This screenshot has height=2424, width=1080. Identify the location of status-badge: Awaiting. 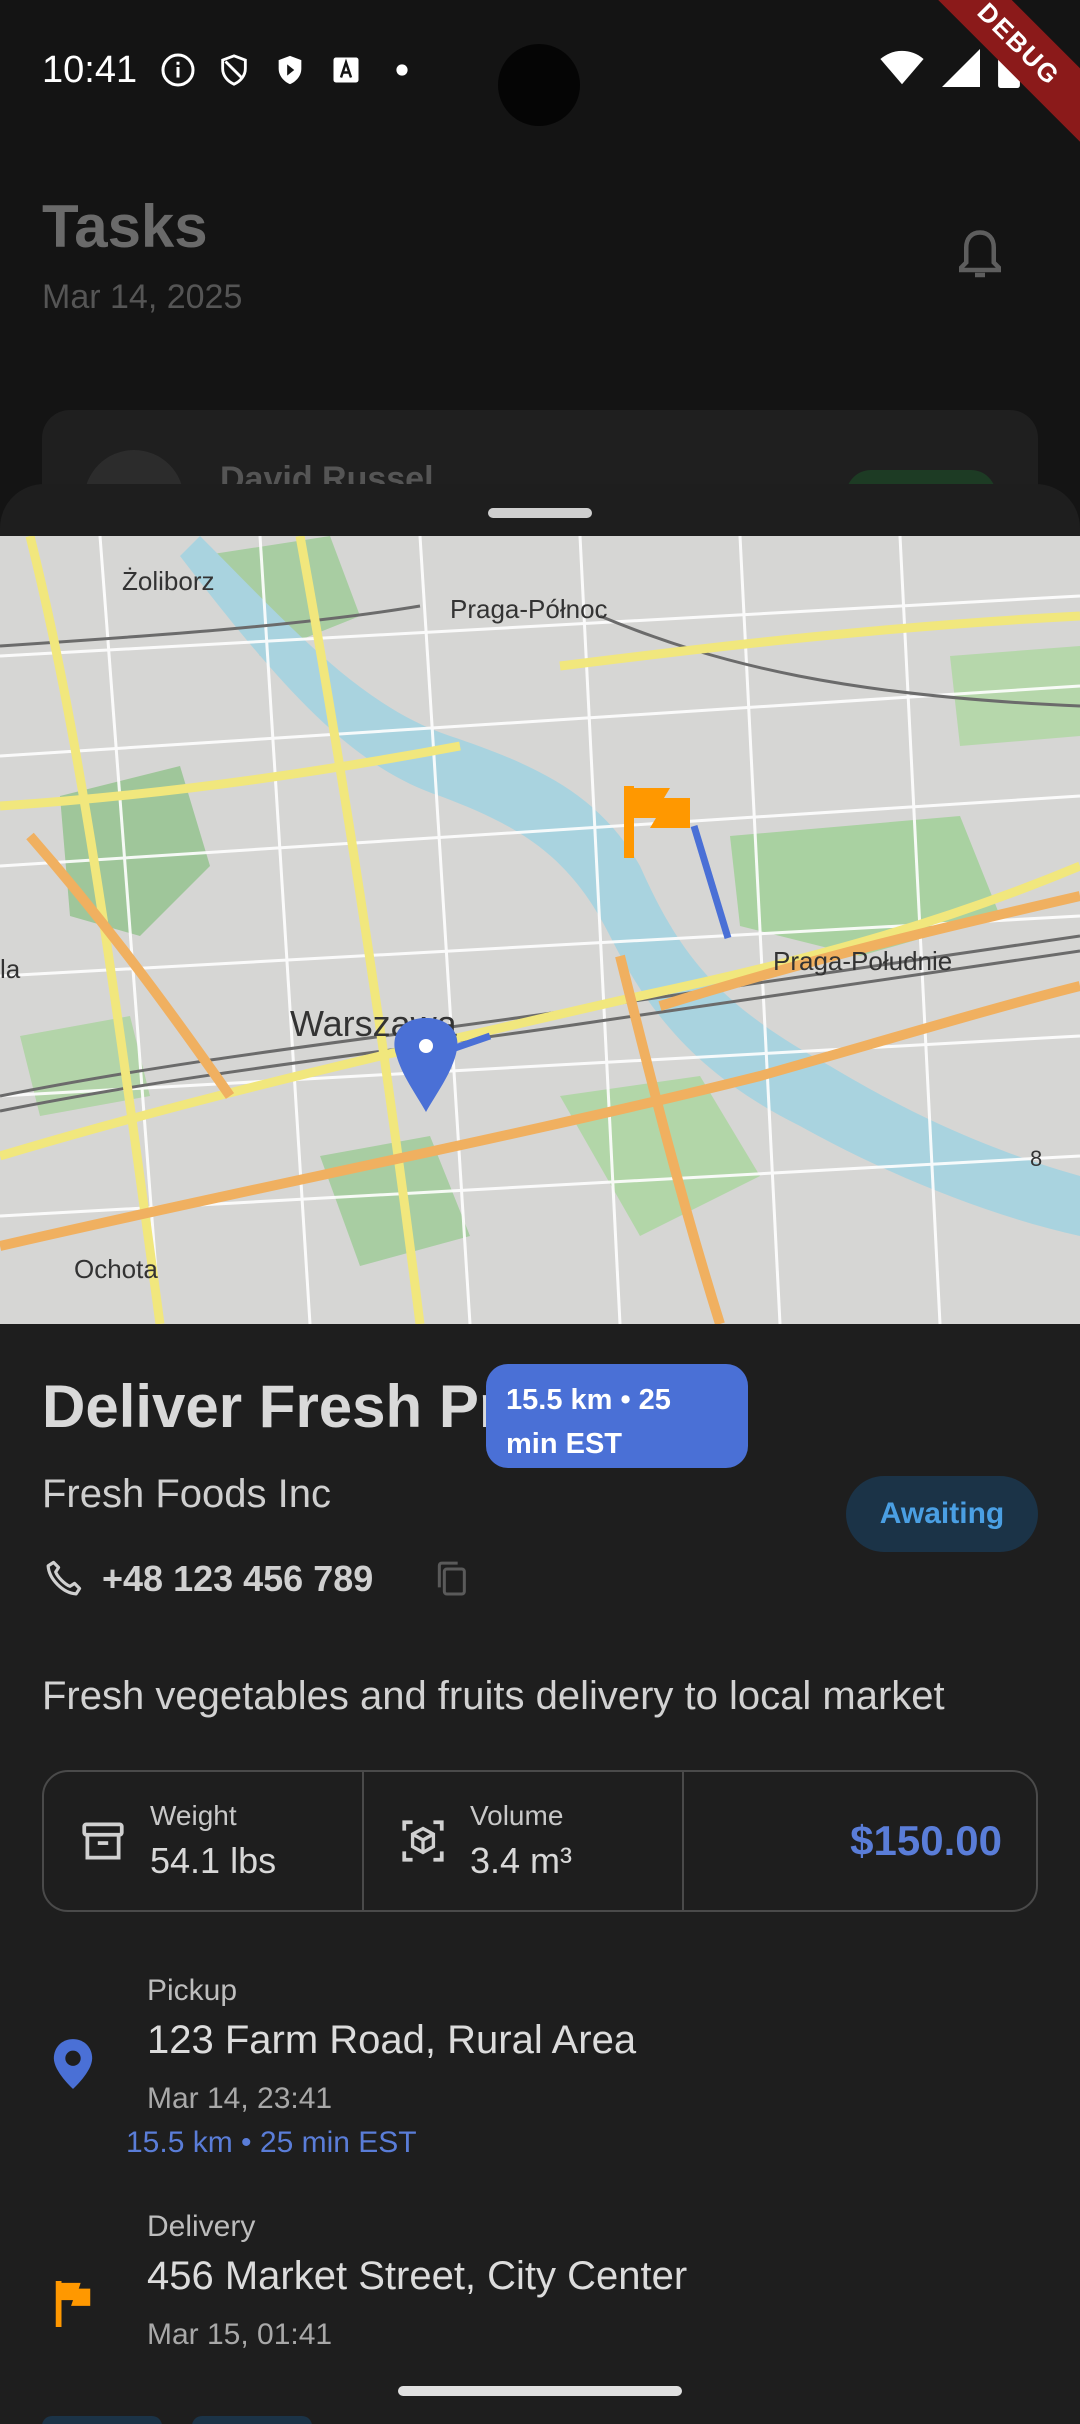
(942, 1514).